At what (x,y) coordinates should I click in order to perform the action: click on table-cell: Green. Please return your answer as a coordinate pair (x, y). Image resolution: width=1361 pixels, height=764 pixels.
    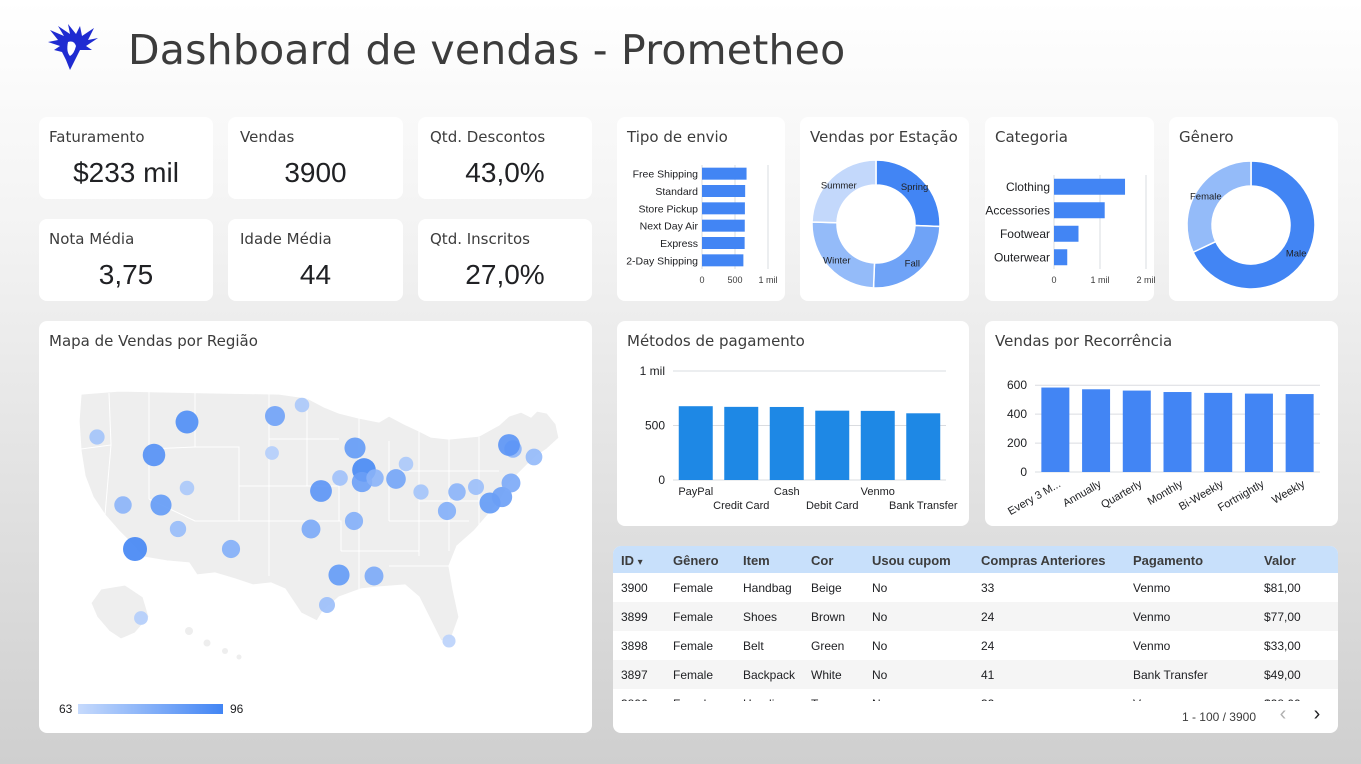
    Looking at the image, I should click on (828, 646).